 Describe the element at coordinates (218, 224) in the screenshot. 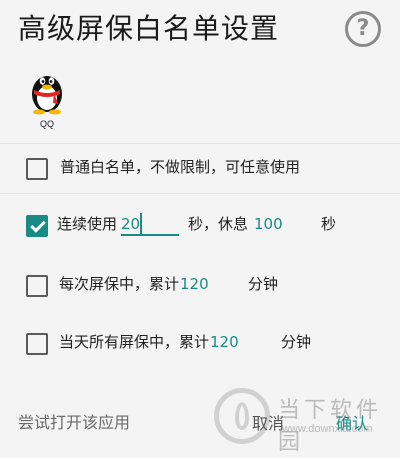

I see `option-middle: 秒，休息` at that location.